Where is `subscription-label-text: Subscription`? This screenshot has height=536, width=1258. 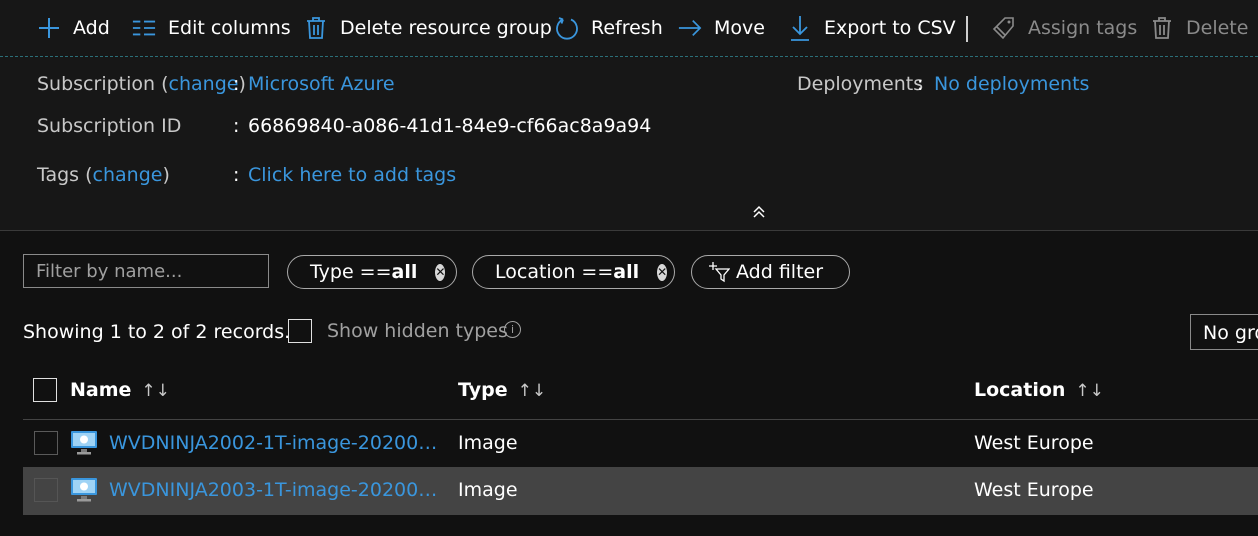
subscription-label-text: Subscription is located at coordinates (96, 84).